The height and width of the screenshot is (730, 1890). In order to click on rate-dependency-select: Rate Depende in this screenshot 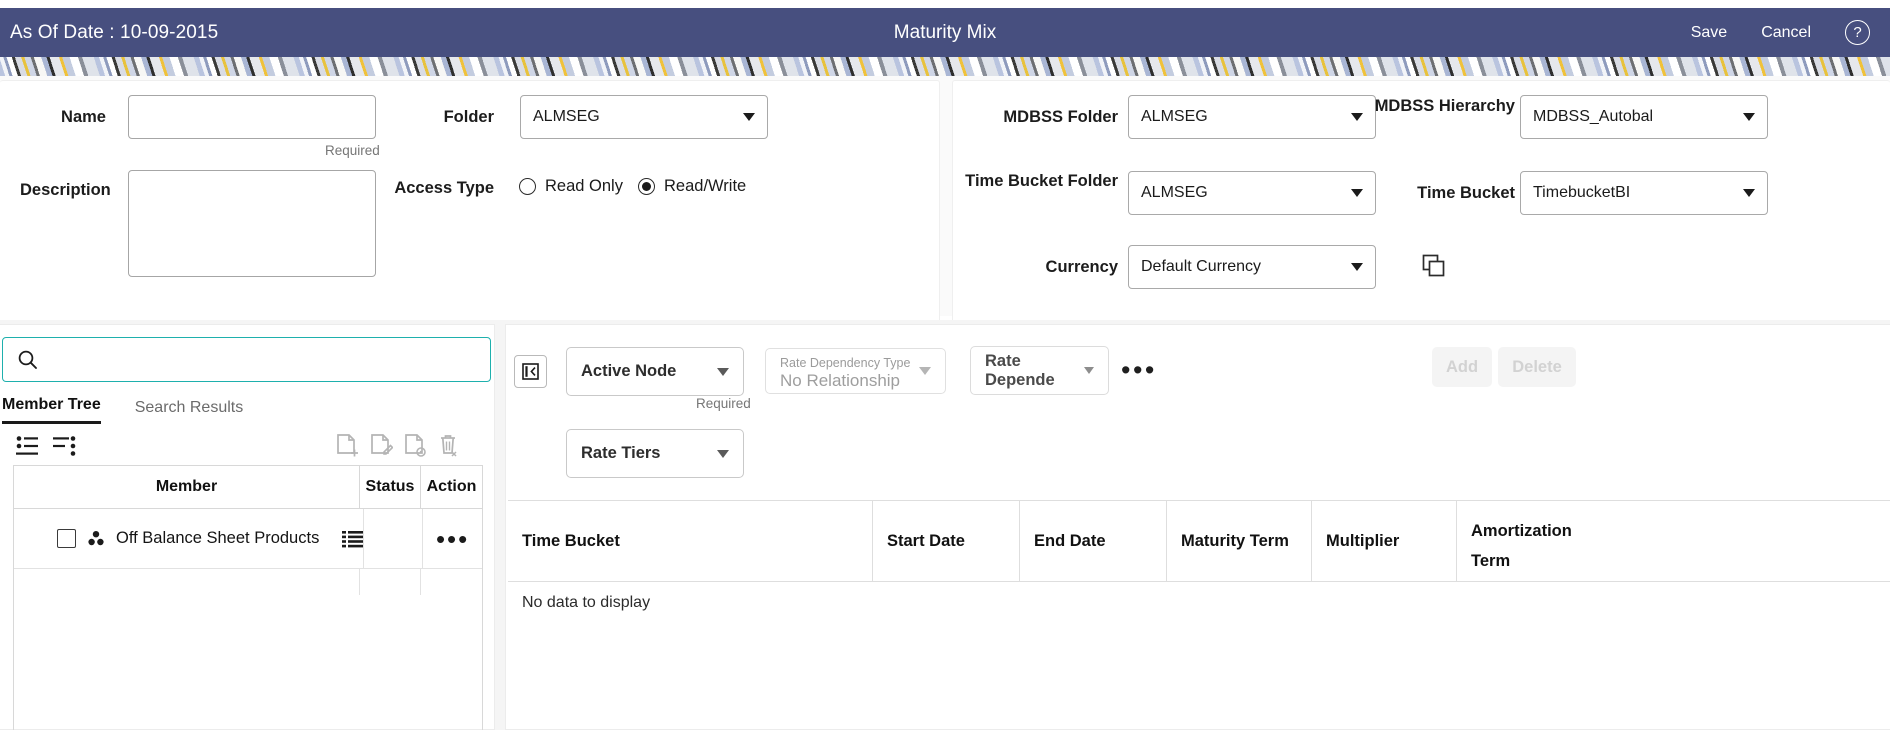, I will do `click(1039, 370)`.